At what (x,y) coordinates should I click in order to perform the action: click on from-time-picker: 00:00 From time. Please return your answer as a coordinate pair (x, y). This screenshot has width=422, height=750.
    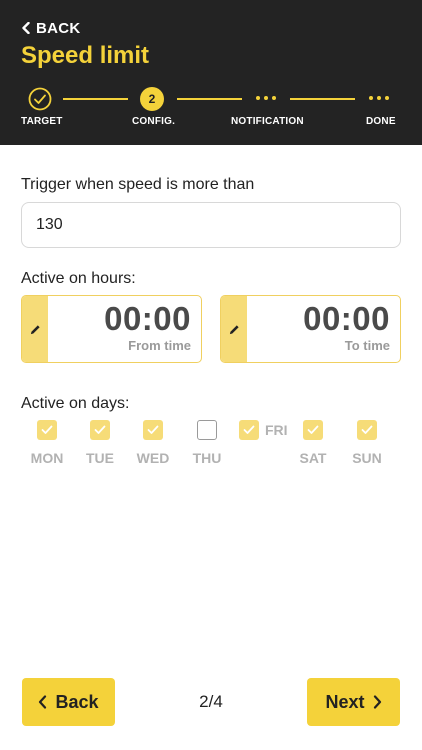
    Looking at the image, I should click on (111, 329).